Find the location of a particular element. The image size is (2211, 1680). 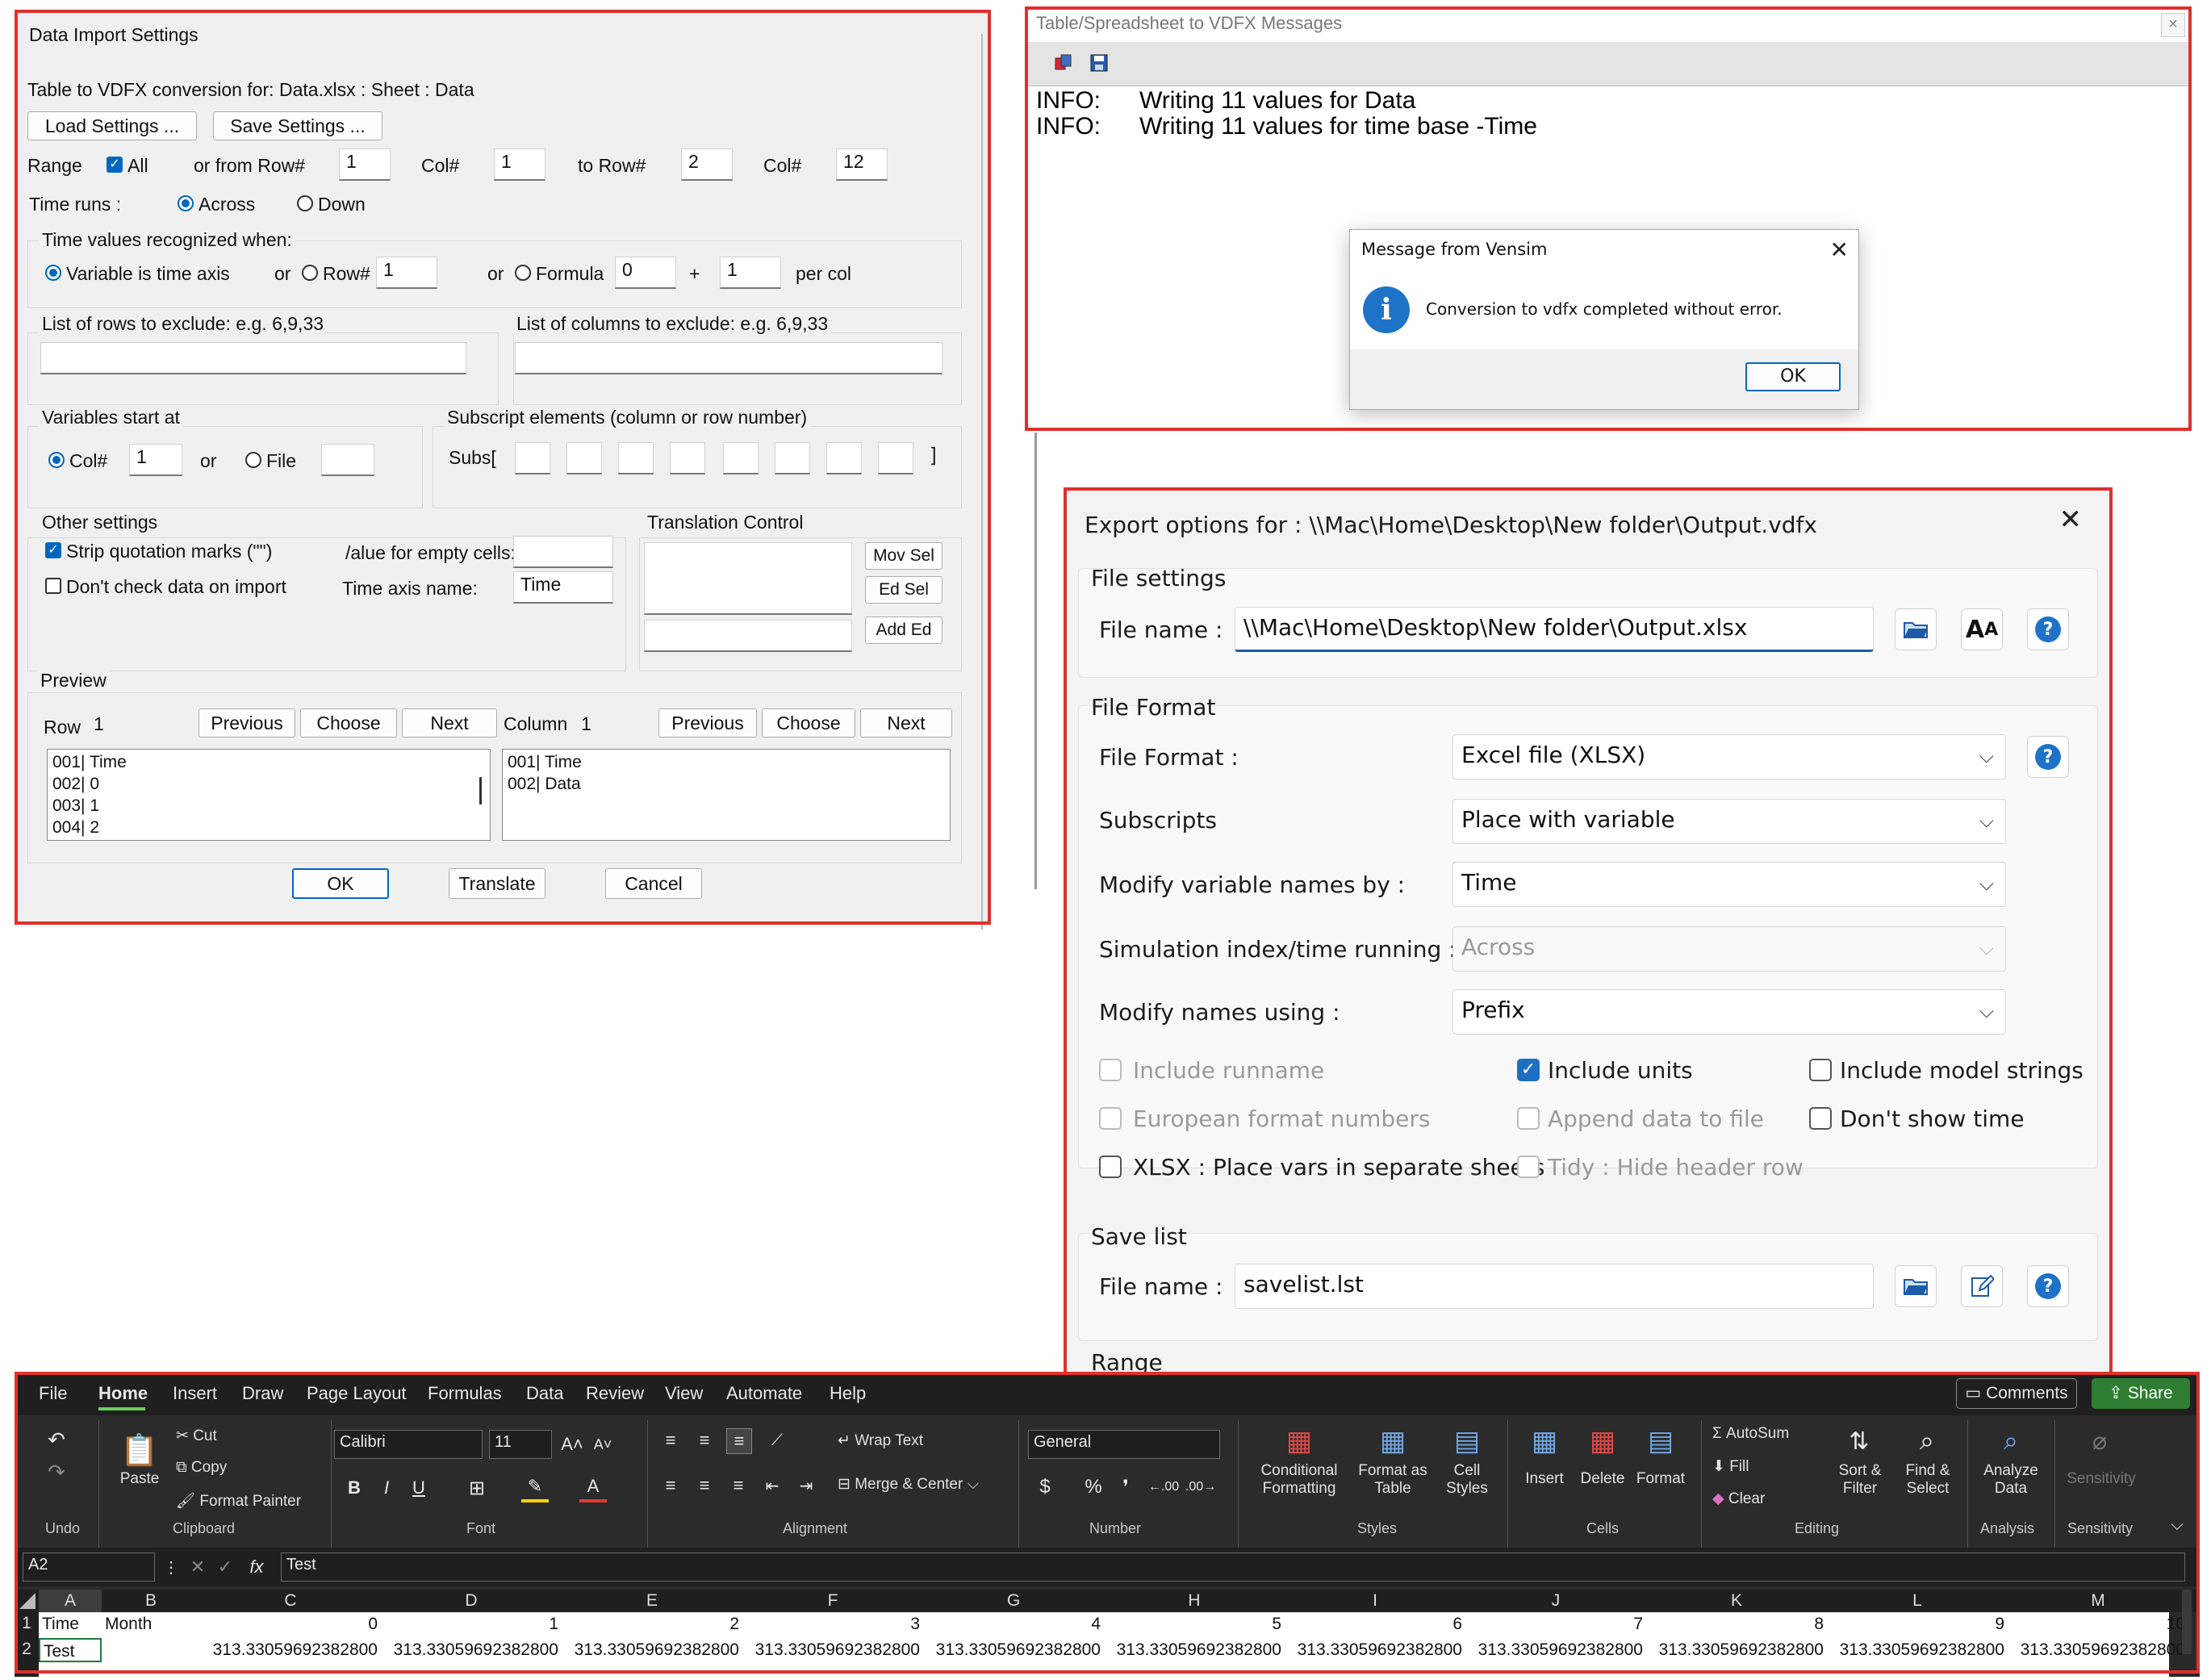

popup-footer: OK is located at coordinates (1604, 379).